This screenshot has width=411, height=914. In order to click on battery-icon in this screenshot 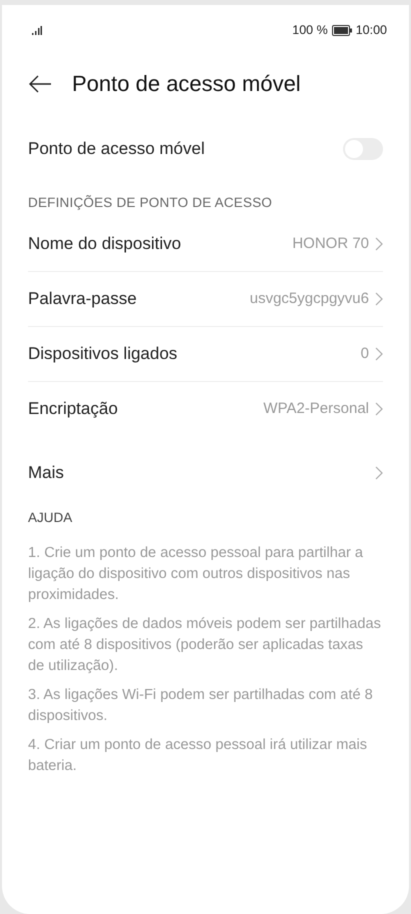, I will do `click(342, 30)`.